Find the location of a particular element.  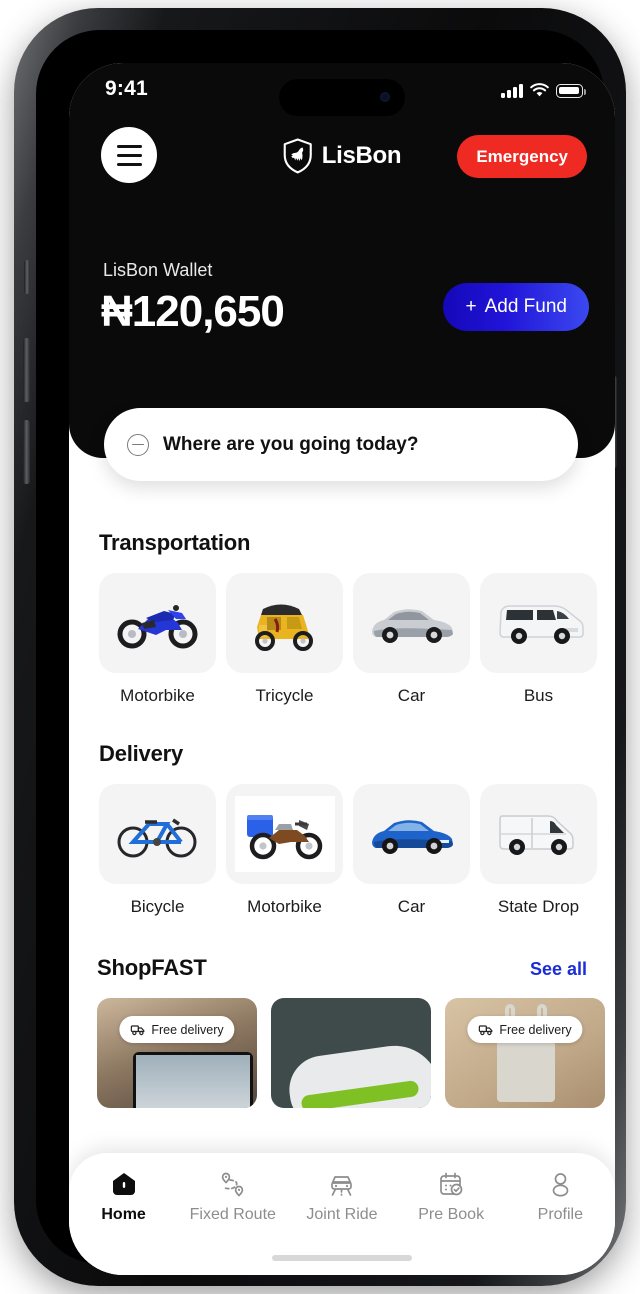

dynamic-island is located at coordinates (342, 97).